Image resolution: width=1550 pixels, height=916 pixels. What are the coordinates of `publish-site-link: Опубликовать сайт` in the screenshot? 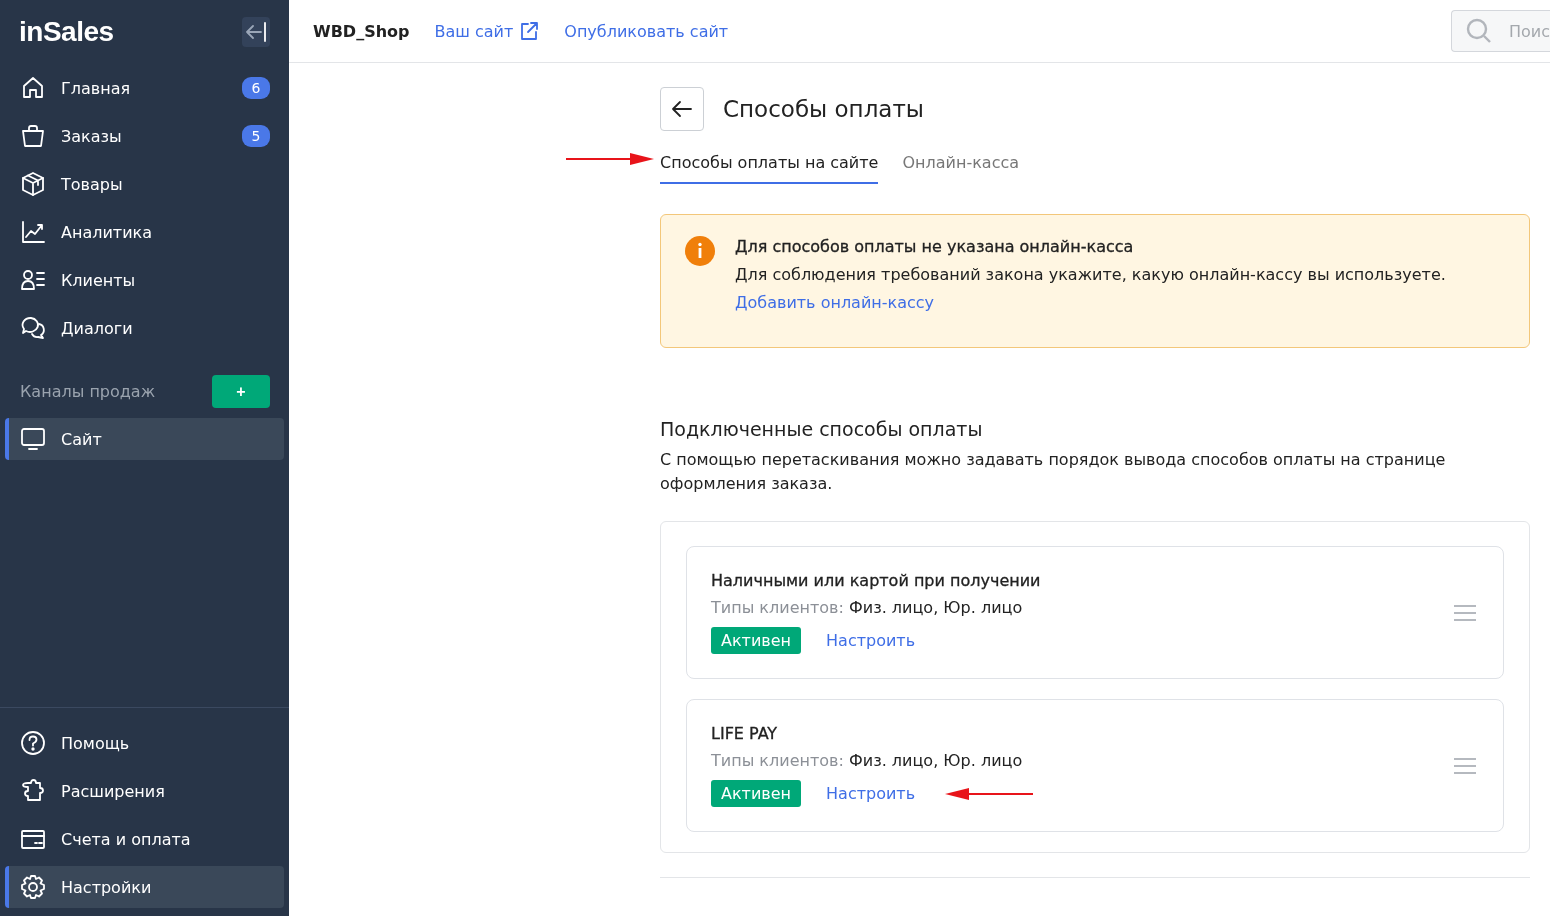 It's located at (646, 31).